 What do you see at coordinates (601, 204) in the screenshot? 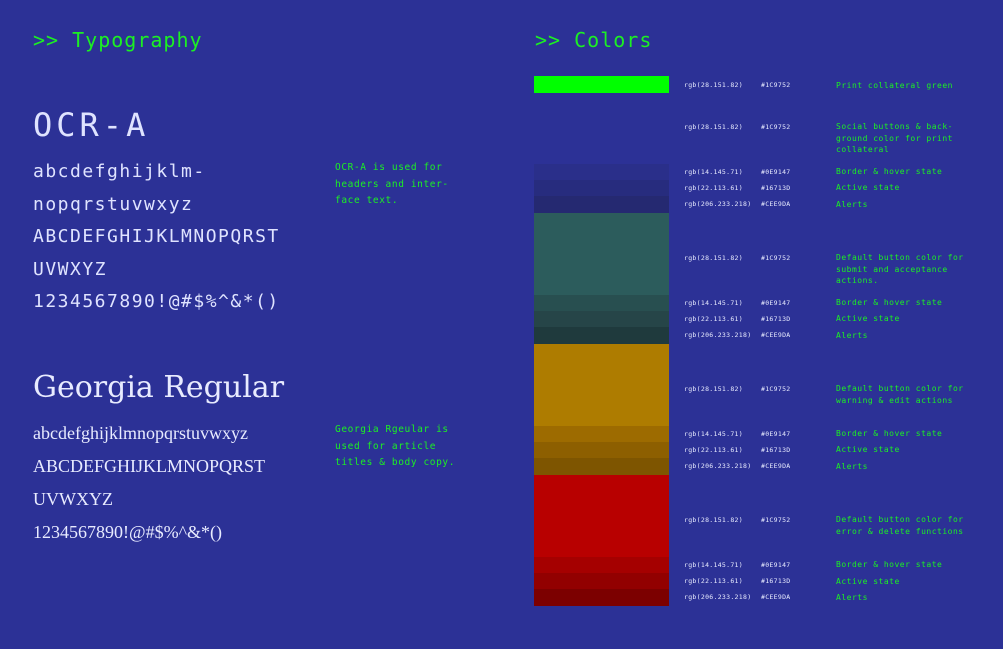
I see `swatch-blue-alerts` at bounding box center [601, 204].